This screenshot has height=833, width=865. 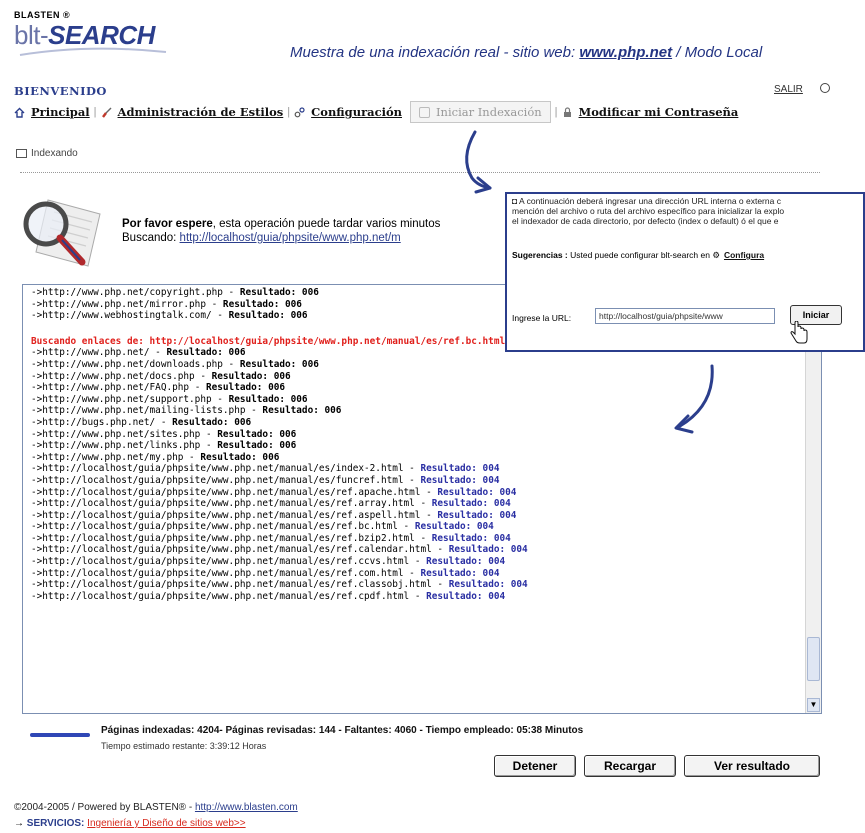 I want to click on nav-styles-label: Administración de Estilos, so click(x=200, y=112).